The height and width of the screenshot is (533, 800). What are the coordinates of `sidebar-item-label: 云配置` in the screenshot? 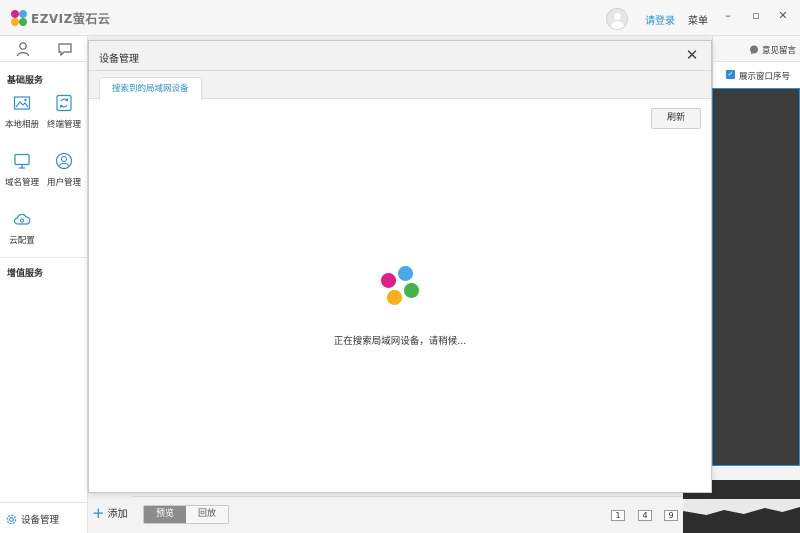 It's located at (22, 241).